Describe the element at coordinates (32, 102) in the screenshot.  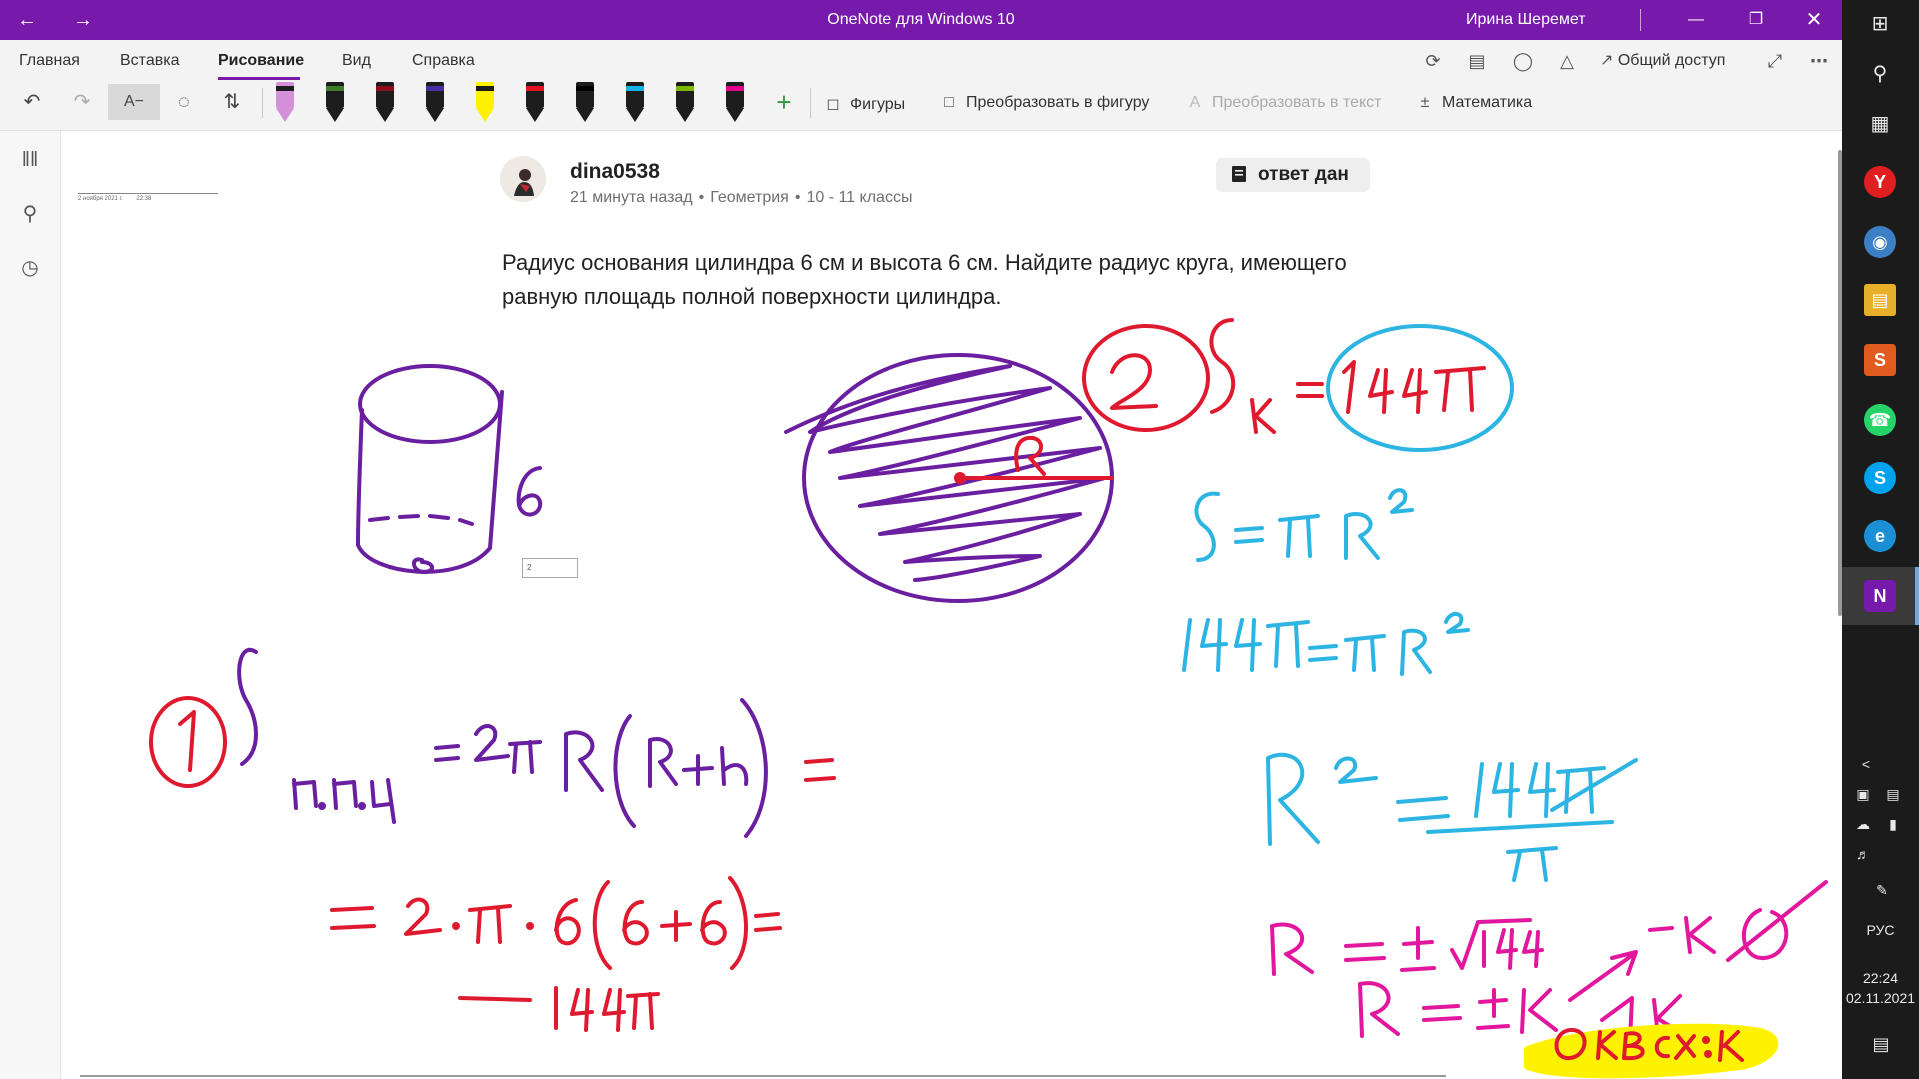
I see `undo-icon: ↶` at that location.